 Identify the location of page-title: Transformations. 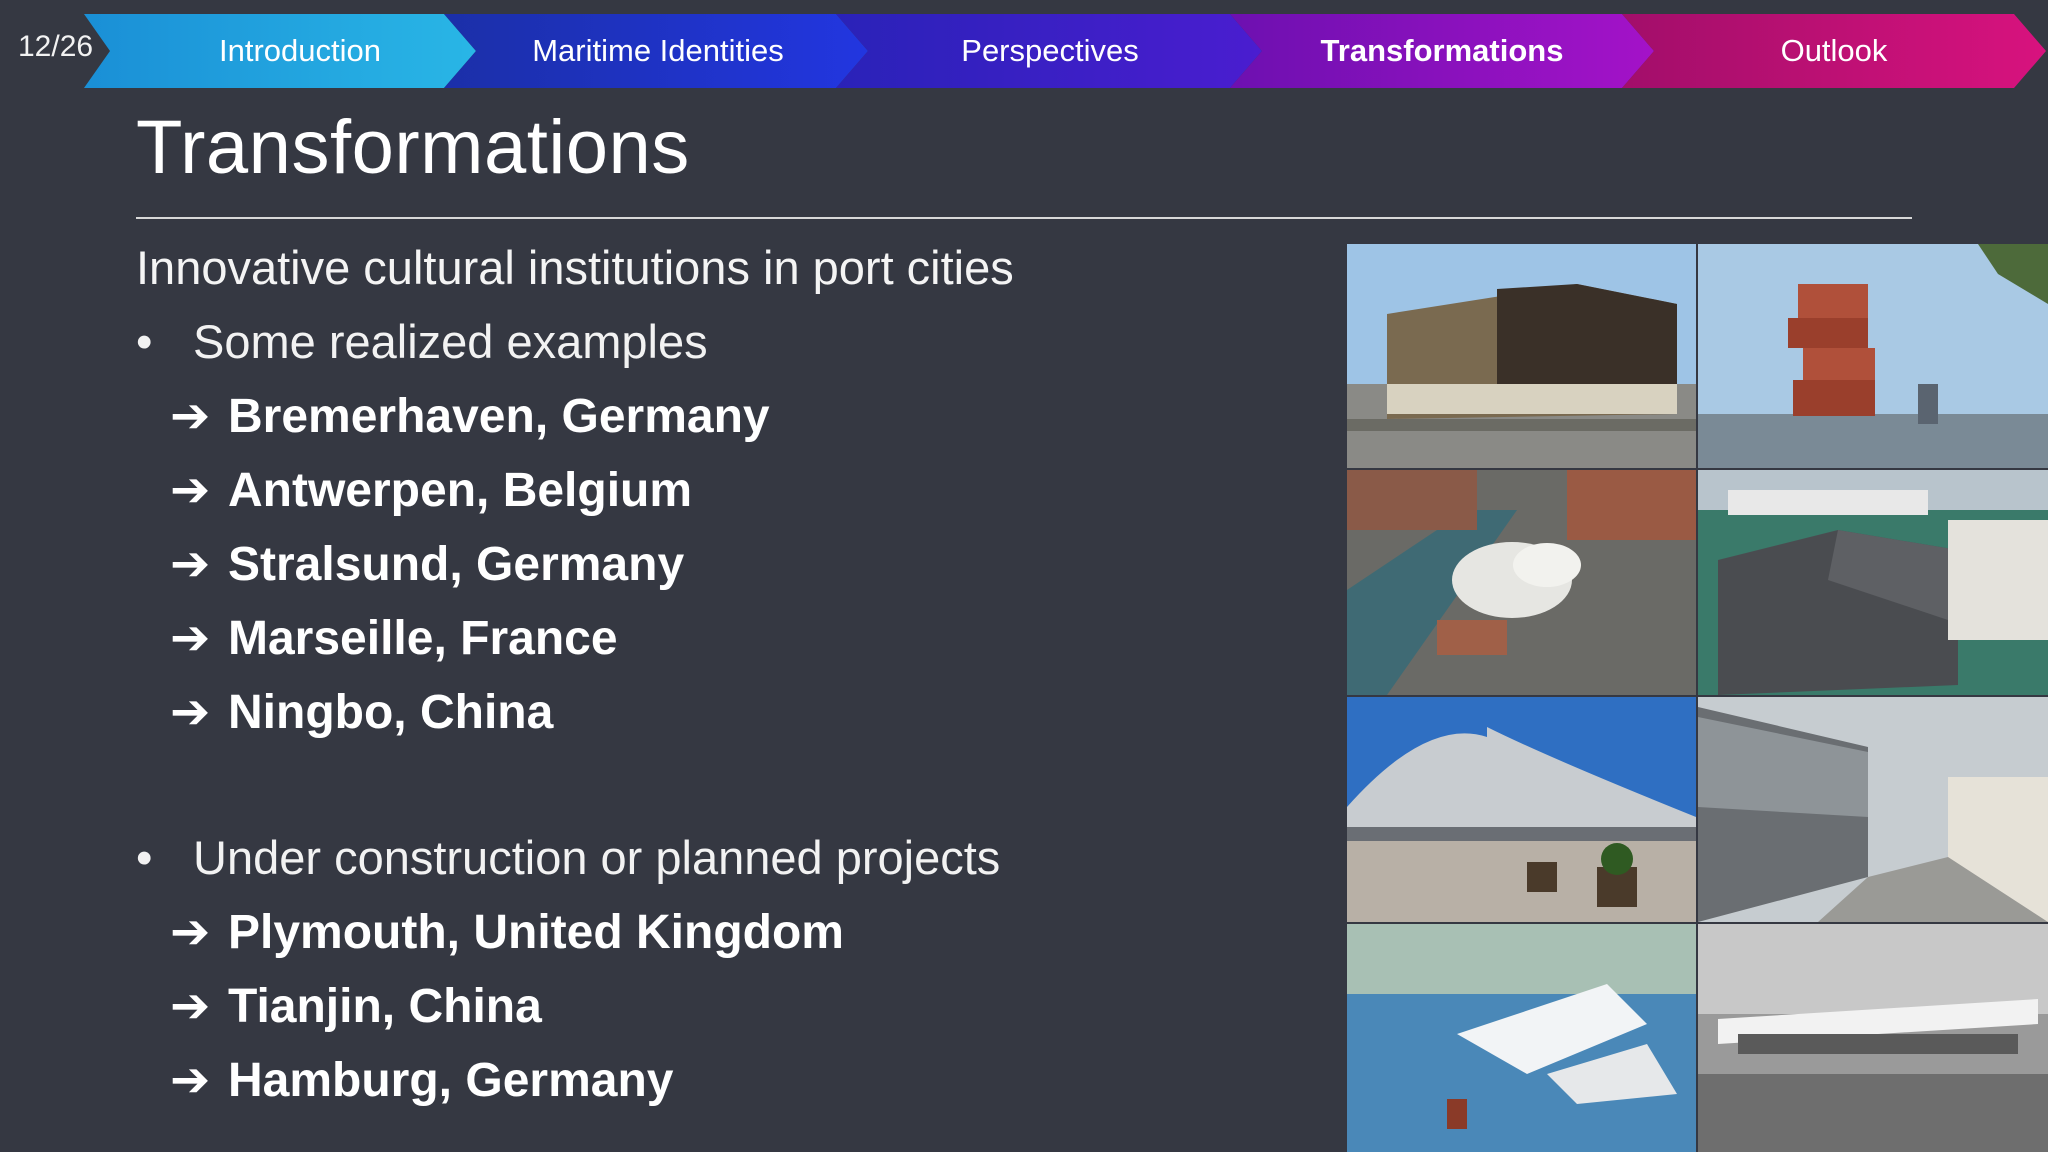
(413, 147).